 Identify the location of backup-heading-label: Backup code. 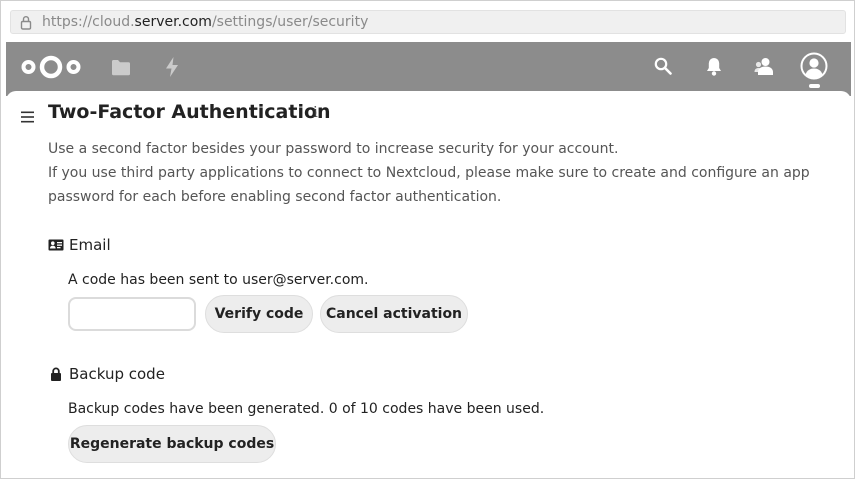
(117, 374).